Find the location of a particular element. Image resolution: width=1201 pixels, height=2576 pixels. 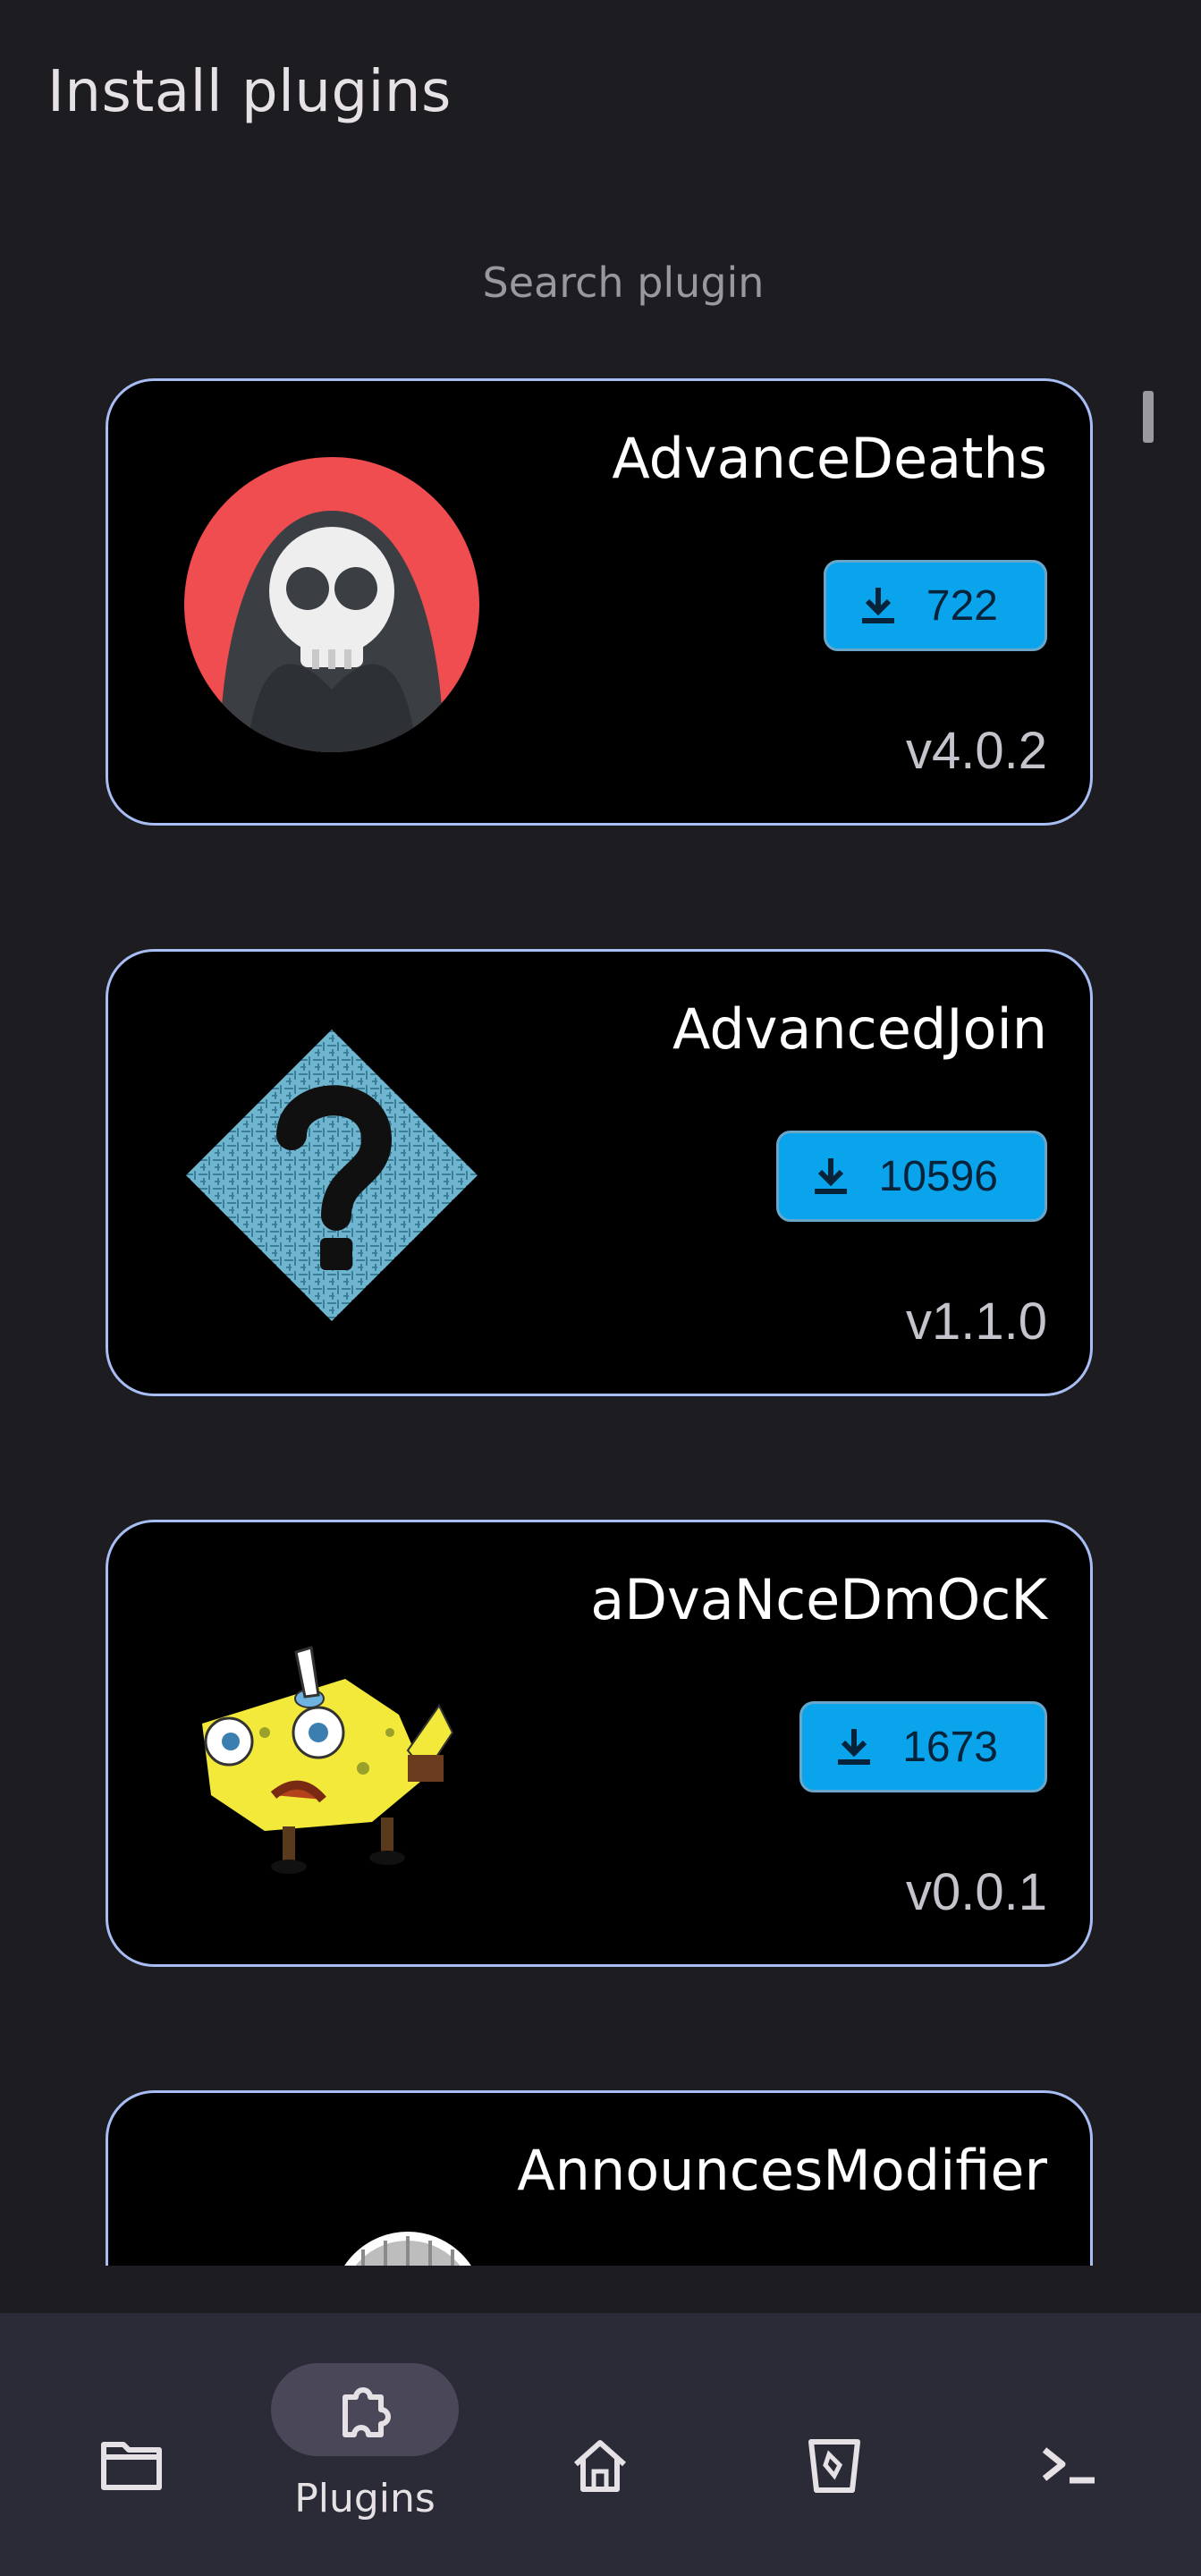

download-button: 10596 is located at coordinates (911, 1176).